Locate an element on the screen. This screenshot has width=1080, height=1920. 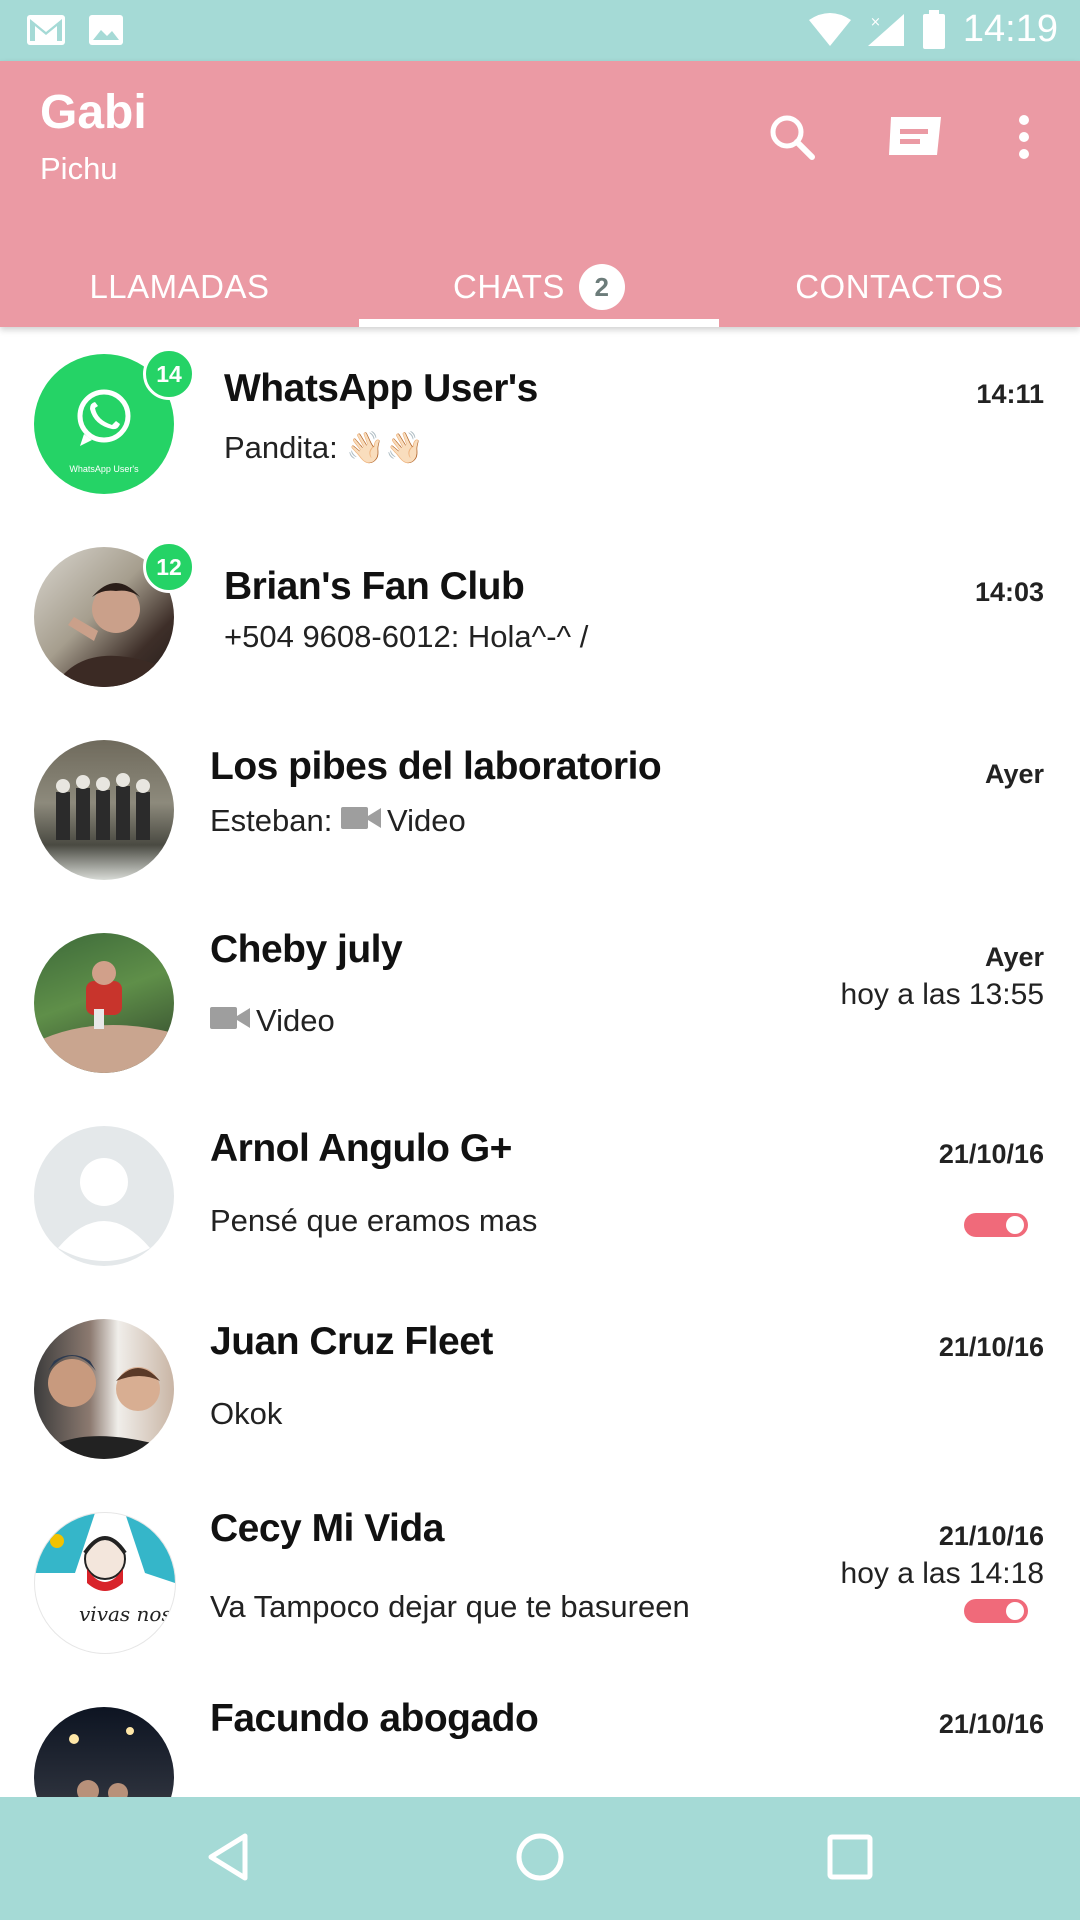
back-button is located at coordinates (228, 1859).